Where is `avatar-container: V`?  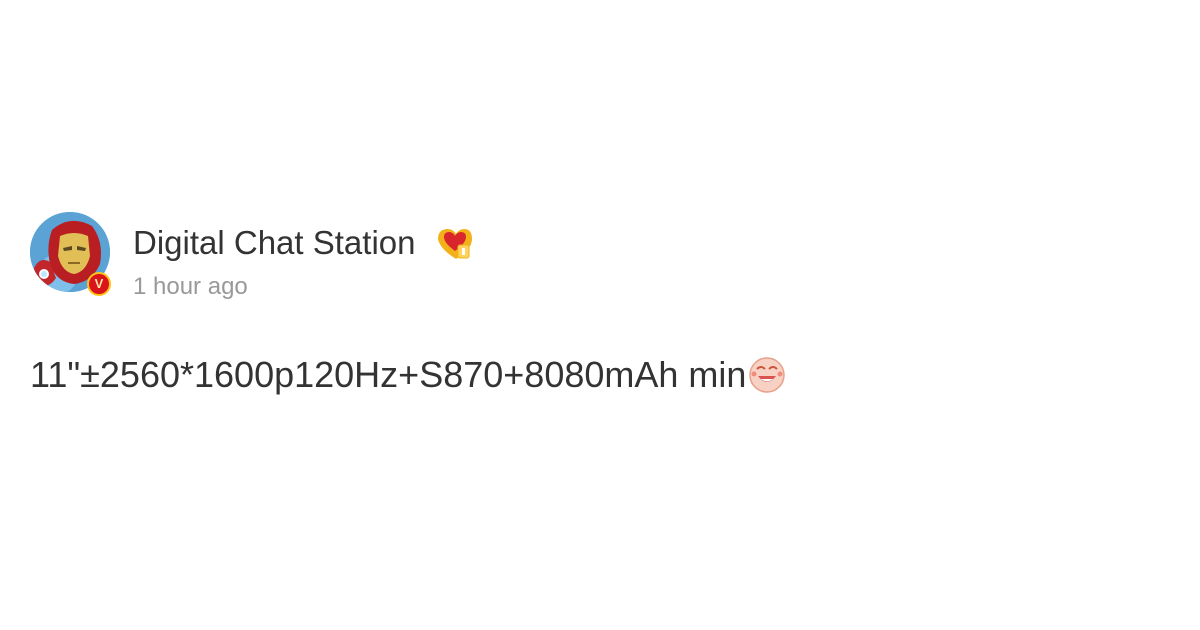
avatar-container: V is located at coordinates (72, 255).